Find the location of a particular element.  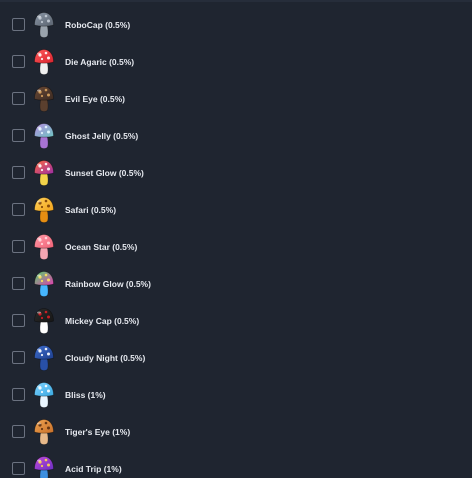

acid-trip-mushroom-icon is located at coordinates (44, 466).